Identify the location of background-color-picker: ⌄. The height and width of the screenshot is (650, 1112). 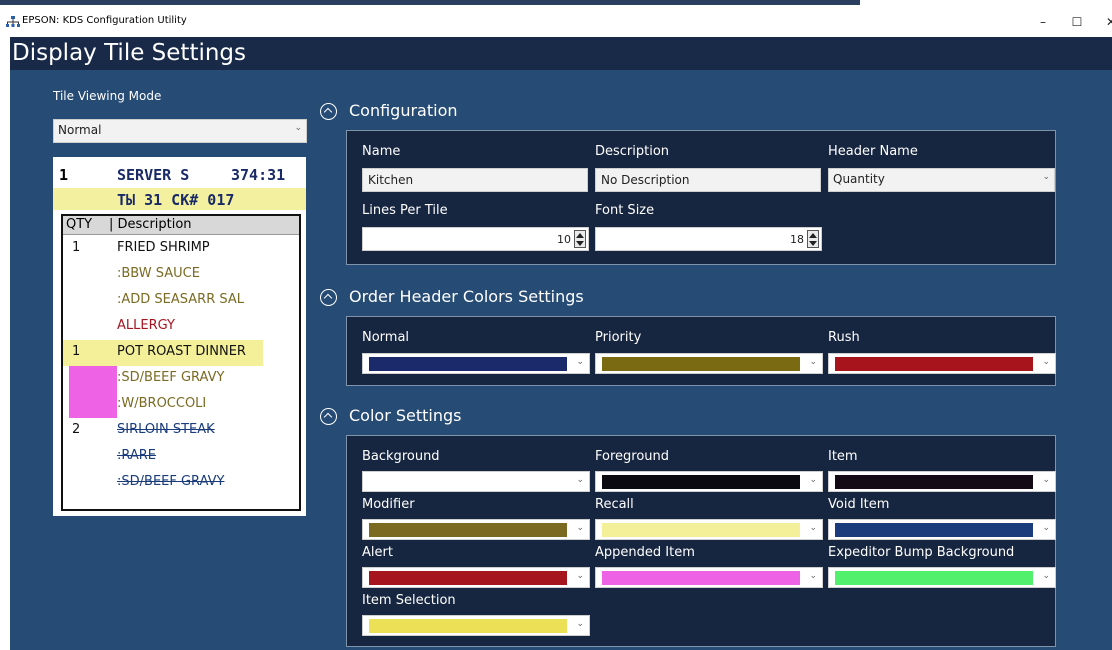
(476, 481).